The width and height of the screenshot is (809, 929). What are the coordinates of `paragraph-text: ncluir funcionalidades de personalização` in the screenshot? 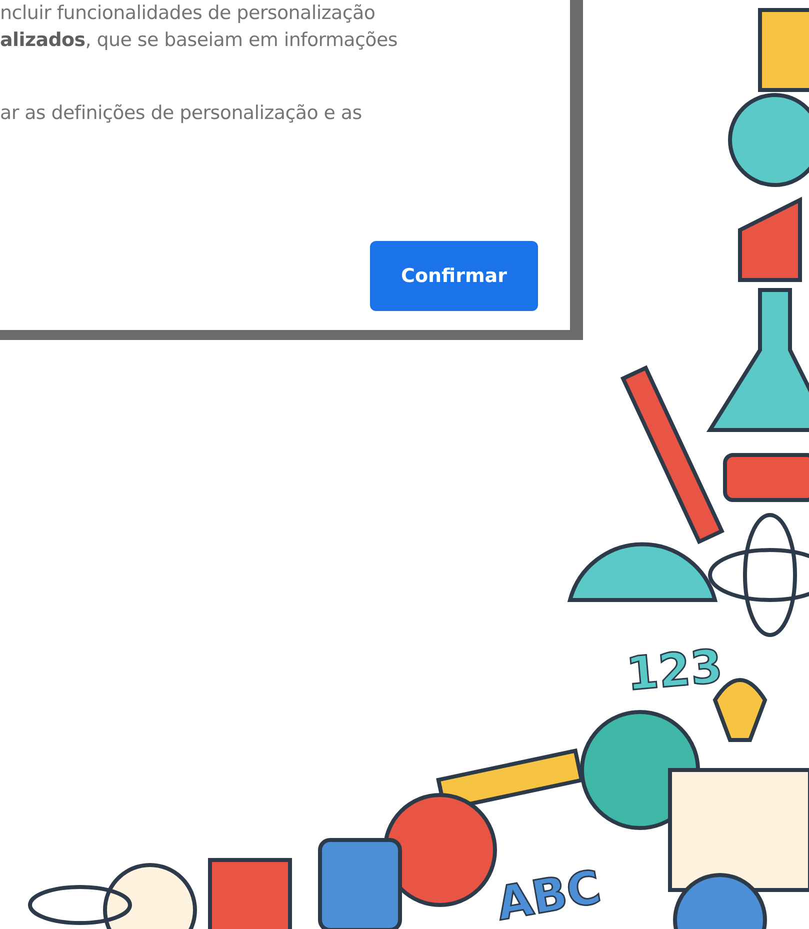 It's located at (188, 13).